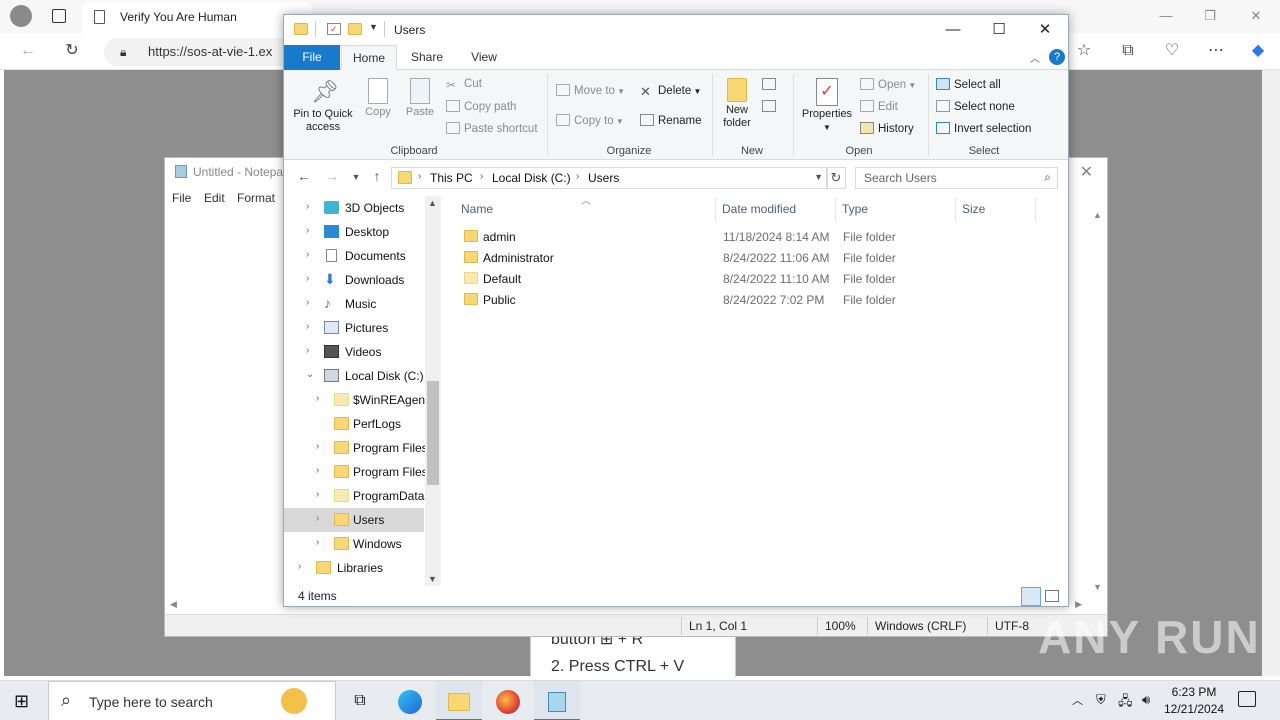 This screenshot has width=1280, height=720. Describe the element at coordinates (354, 208) in the screenshot. I see `tree-item-3d-objects: › 3D Objects` at that location.